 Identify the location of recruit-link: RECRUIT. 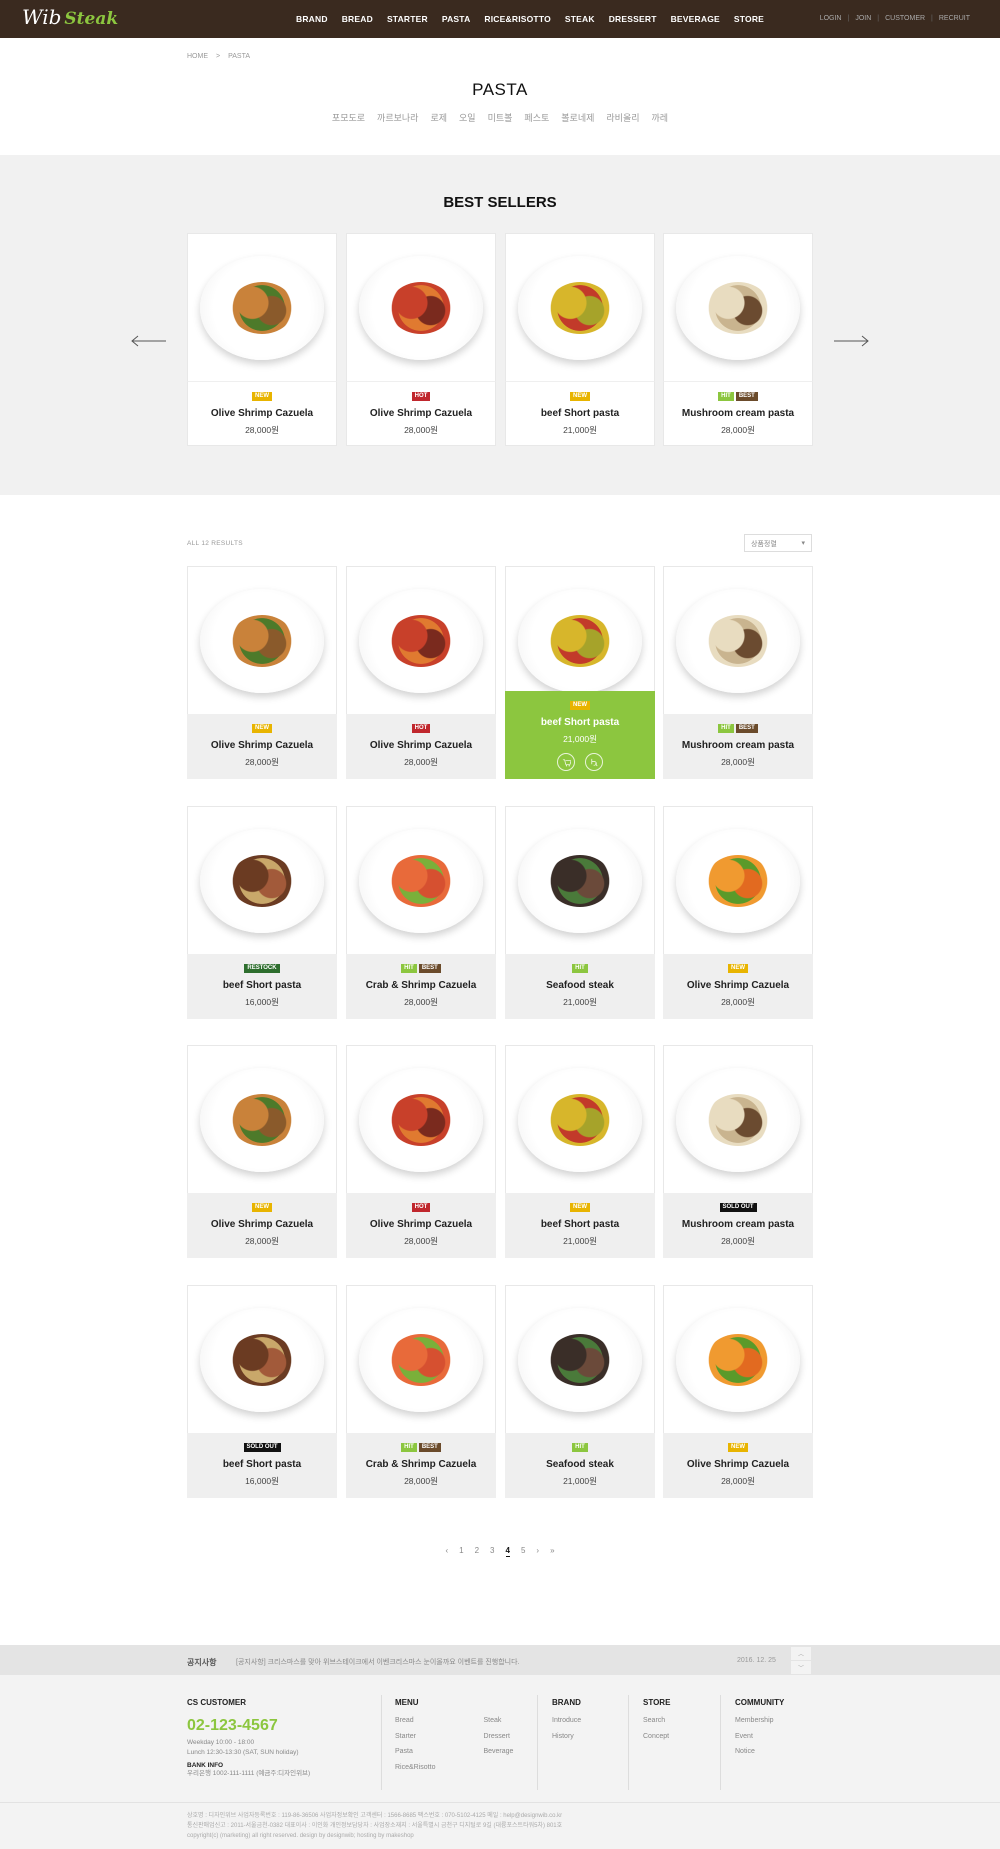
(954, 18).